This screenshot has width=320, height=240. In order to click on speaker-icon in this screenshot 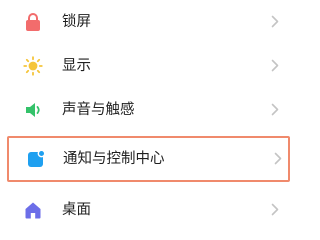, I will do `click(33, 110)`.